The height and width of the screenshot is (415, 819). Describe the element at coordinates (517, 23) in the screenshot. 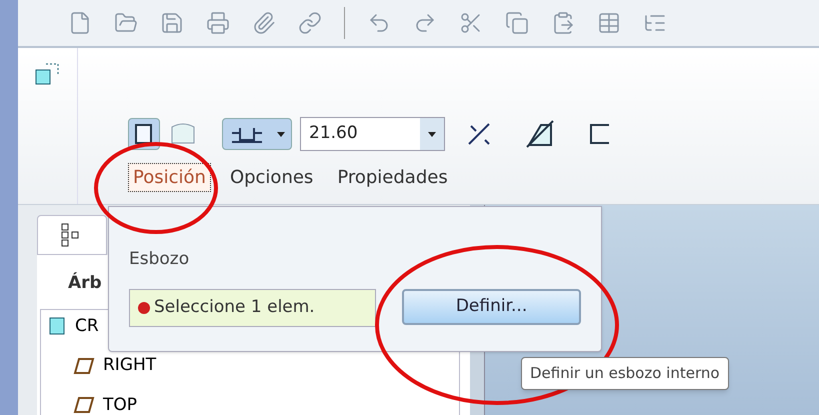

I see `copy-icon` at that location.